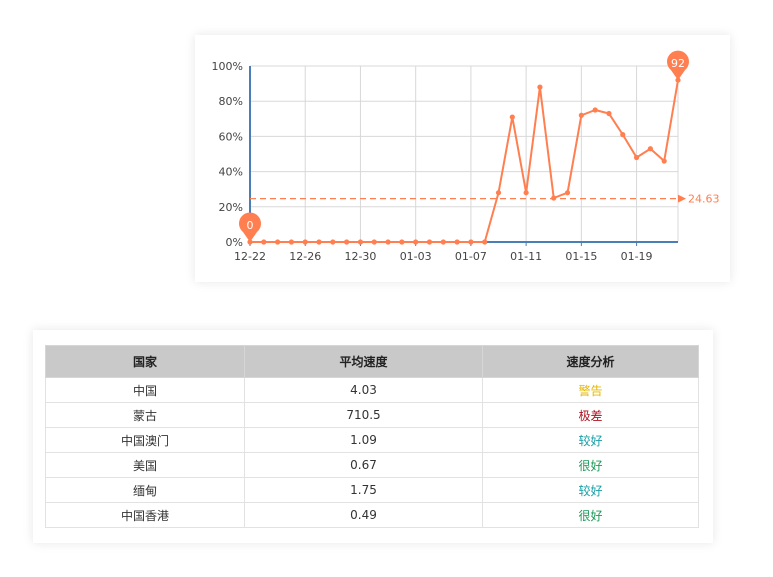 The image size is (773, 577). I want to click on country-cell: 中国澳门, so click(145, 440).